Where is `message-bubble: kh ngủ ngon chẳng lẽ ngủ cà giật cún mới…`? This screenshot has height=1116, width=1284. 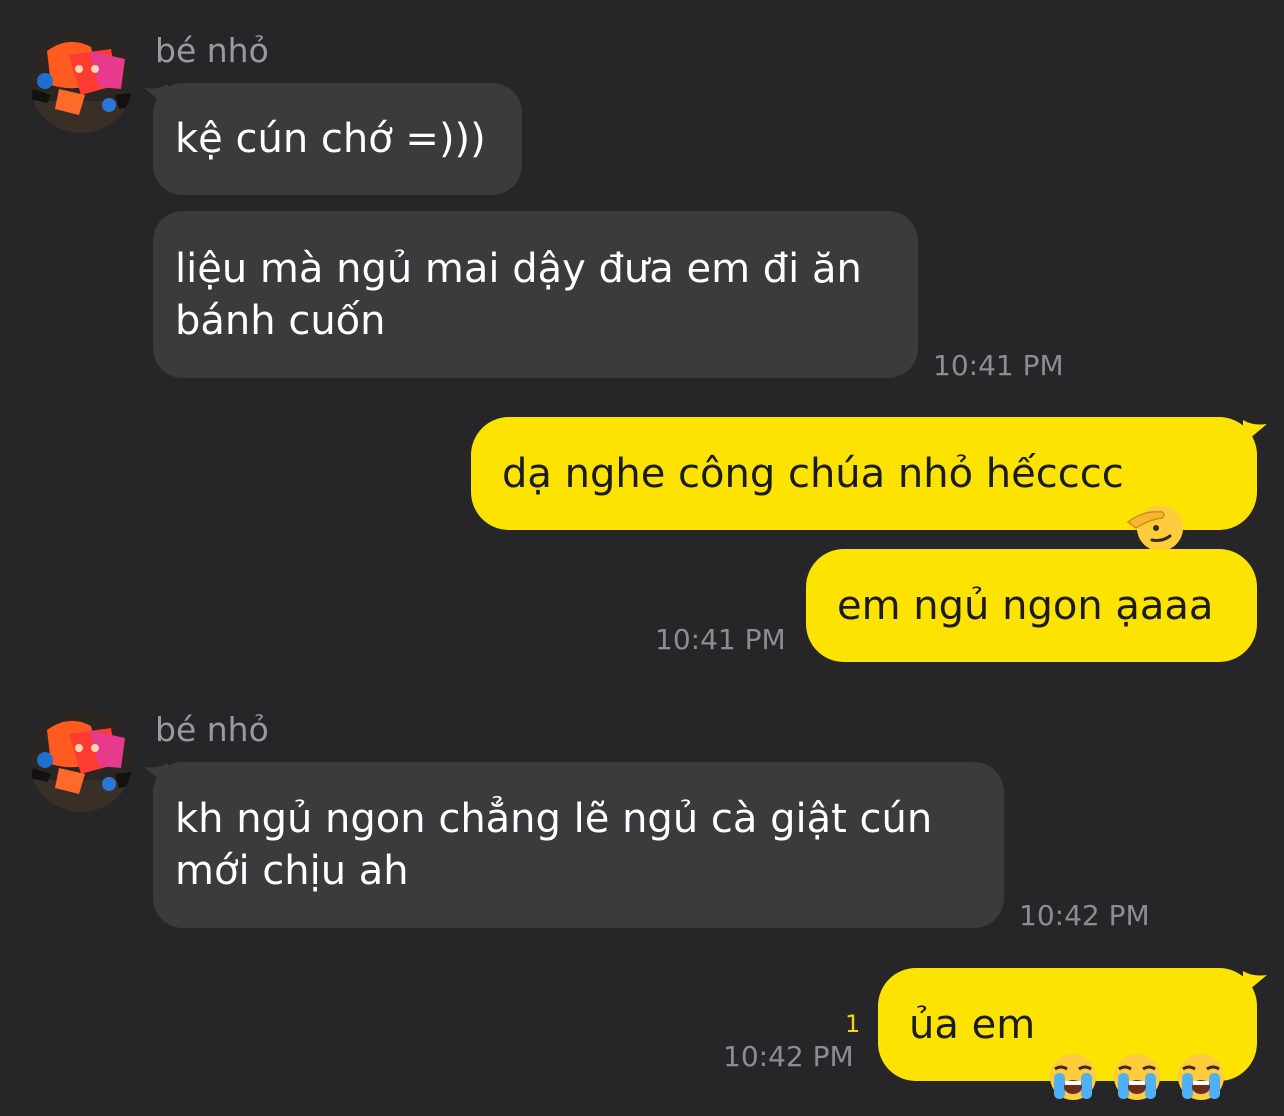 message-bubble: kh ngủ ngon chẳng lẽ ngủ cà giật cún mới… is located at coordinates (578, 845).